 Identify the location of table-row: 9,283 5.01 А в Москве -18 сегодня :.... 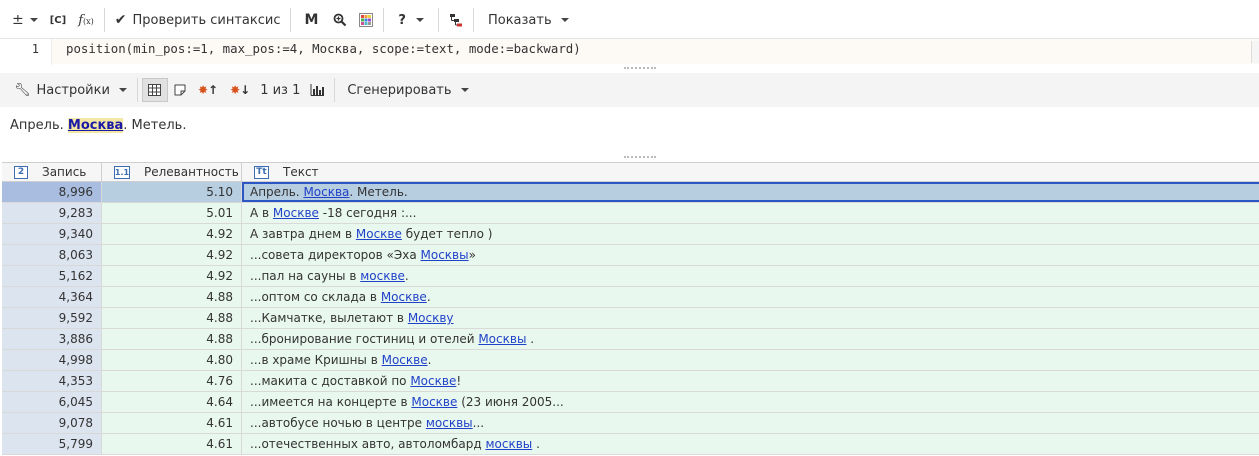
(630, 213).